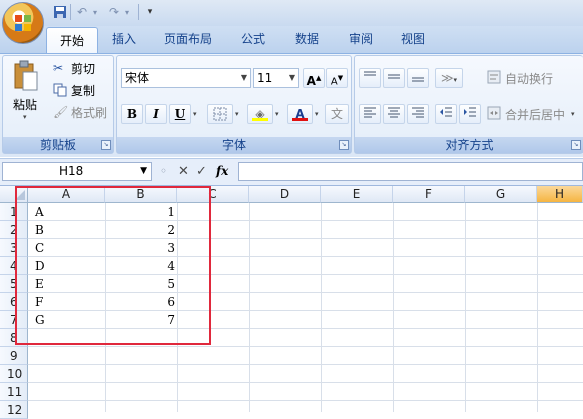 This screenshot has height=419, width=583. I want to click on align-bottom-icon, so click(418, 79).